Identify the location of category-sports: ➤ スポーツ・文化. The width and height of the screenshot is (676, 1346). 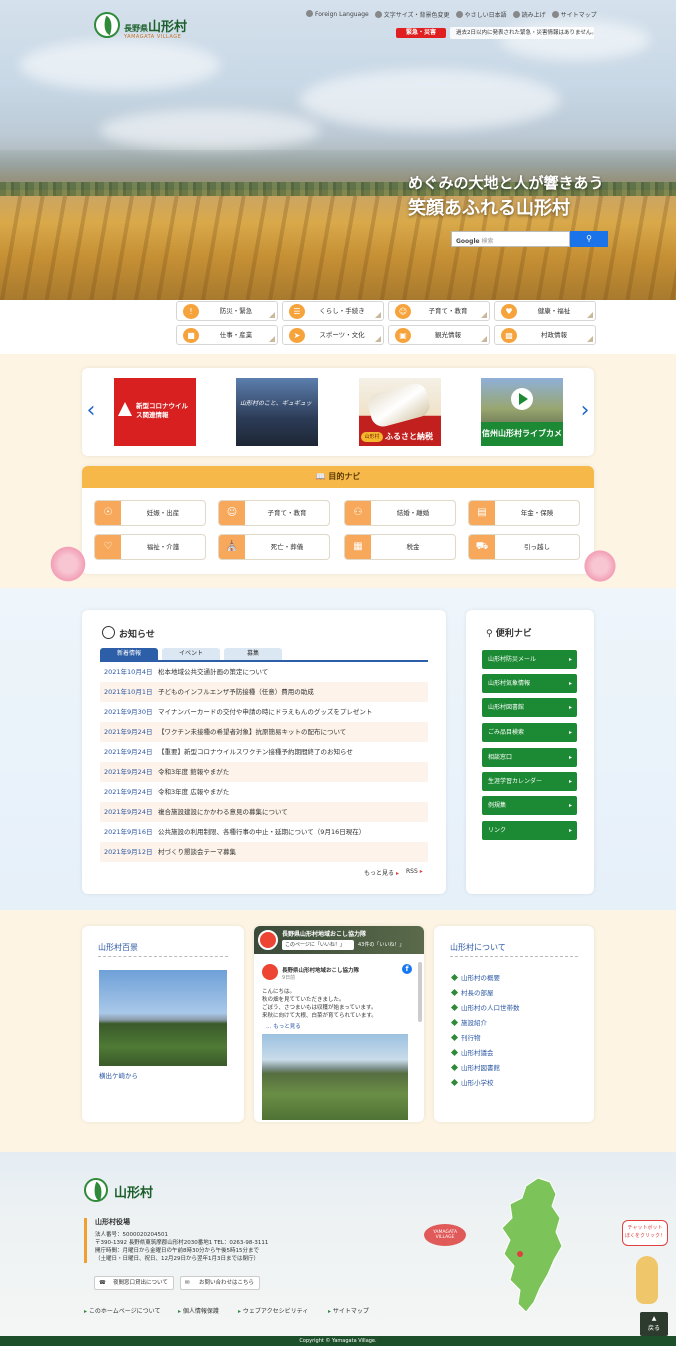
(333, 335).